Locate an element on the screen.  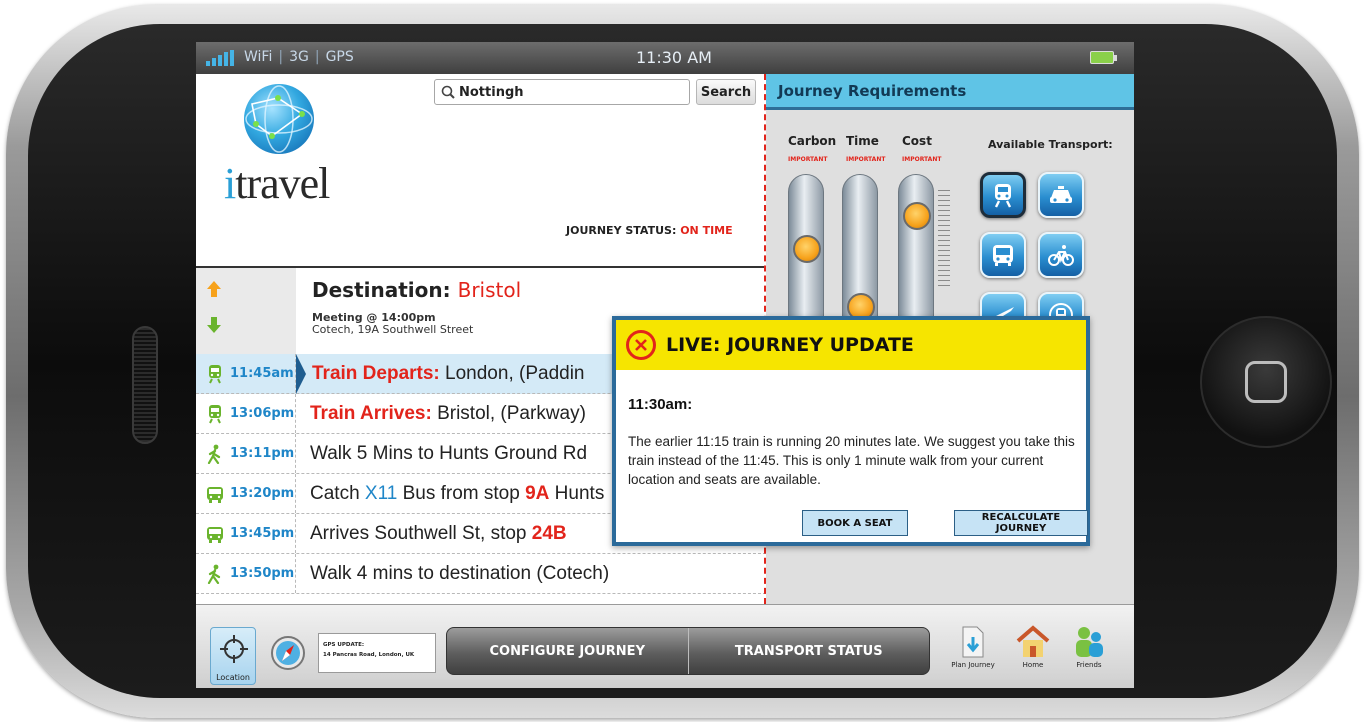
cost-importance-tag: IMPORTANT is located at coordinates (922, 159).